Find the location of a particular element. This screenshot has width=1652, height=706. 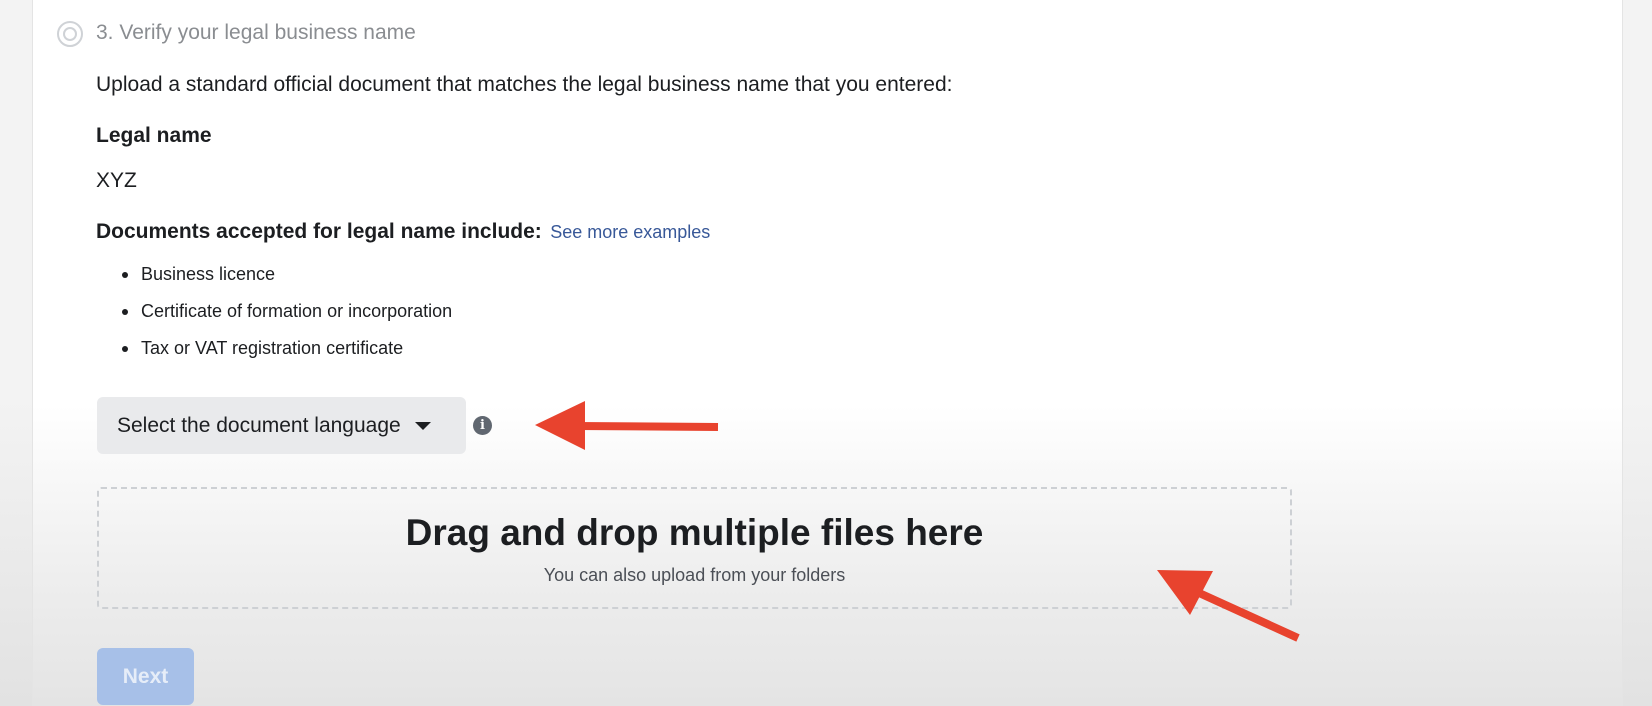

info-icon: i is located at coordinates (482, 425).